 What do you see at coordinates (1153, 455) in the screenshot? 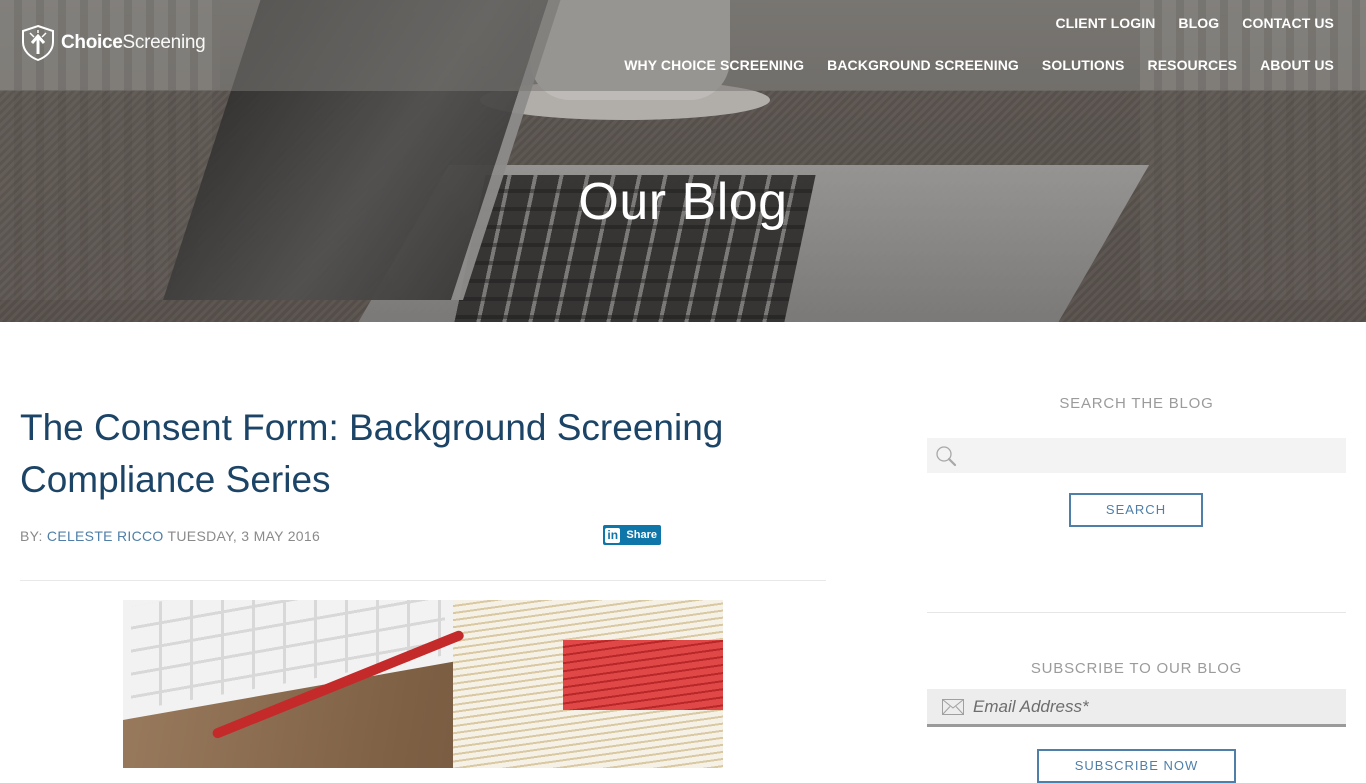
I see `search-input` at bounding box center [1153, 455].